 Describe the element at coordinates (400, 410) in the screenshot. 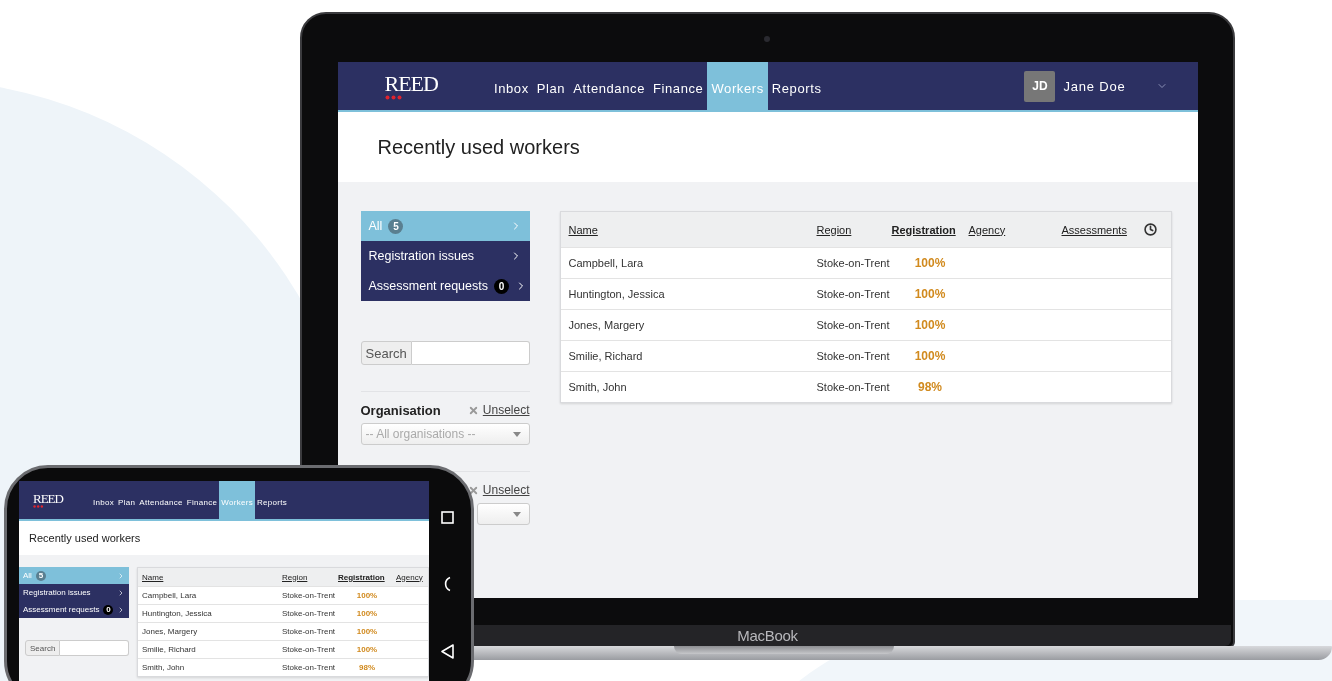

I see `filter-label: Organisation` at that location.